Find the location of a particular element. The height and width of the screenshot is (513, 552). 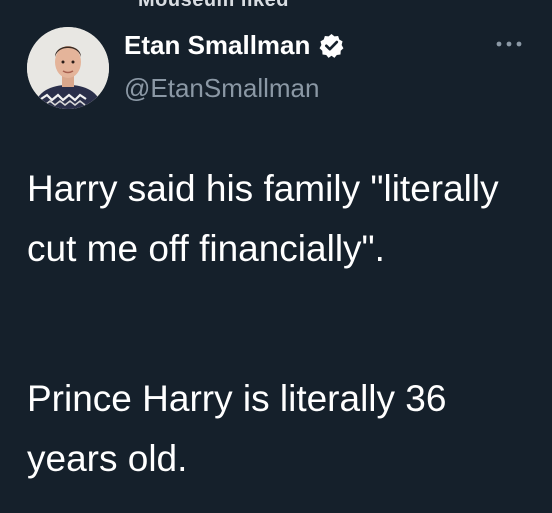

profile-photo-icon is located at coordinates (68, 68).